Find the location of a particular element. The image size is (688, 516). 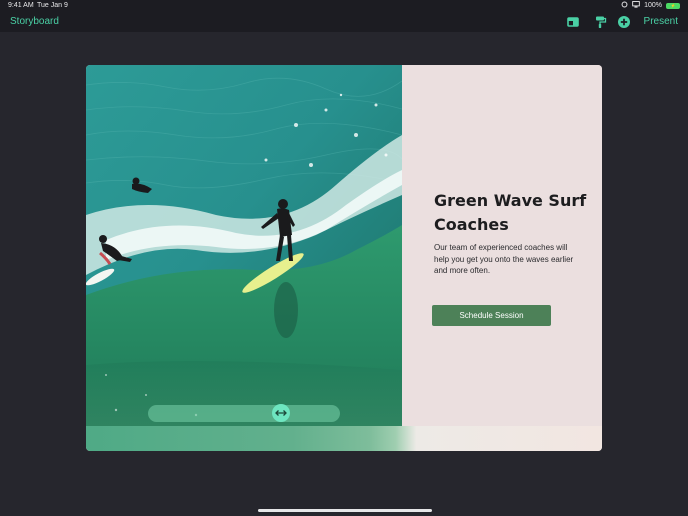

status-right-group: 100% ⚡ is located at coordinates (650, 5).